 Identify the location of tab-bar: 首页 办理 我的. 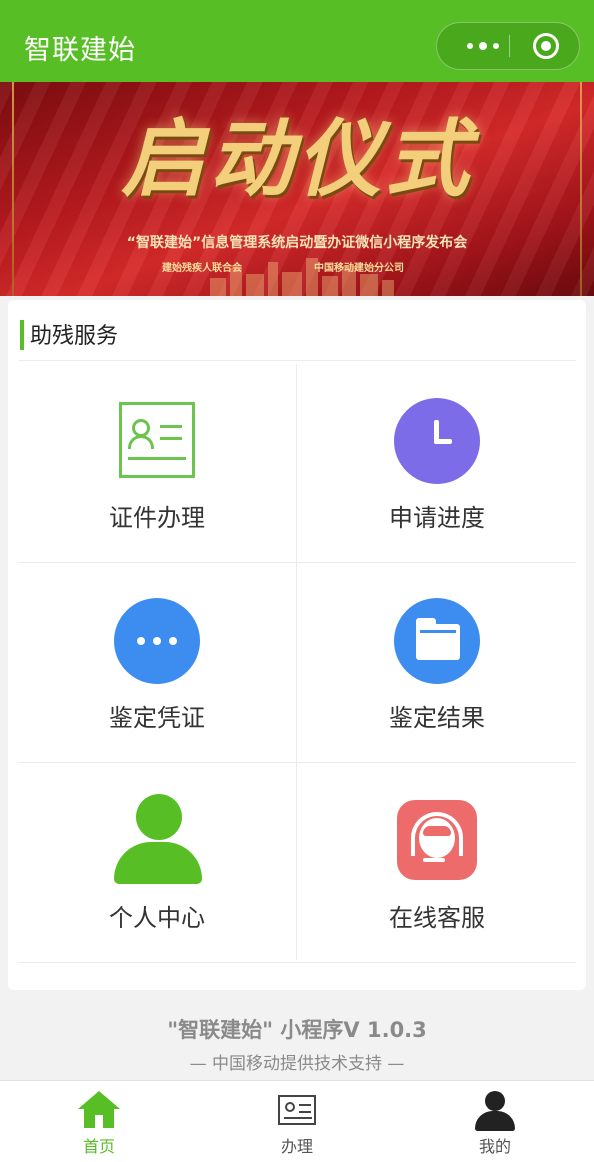
(297, 1121).